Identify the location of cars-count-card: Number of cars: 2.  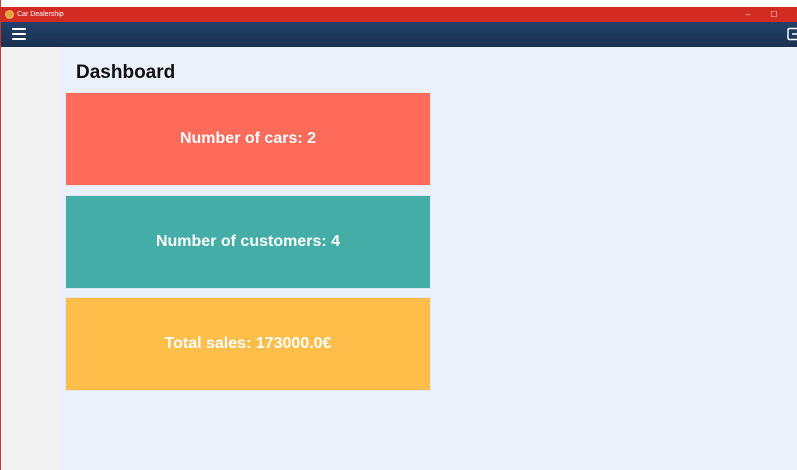
(248, 139).